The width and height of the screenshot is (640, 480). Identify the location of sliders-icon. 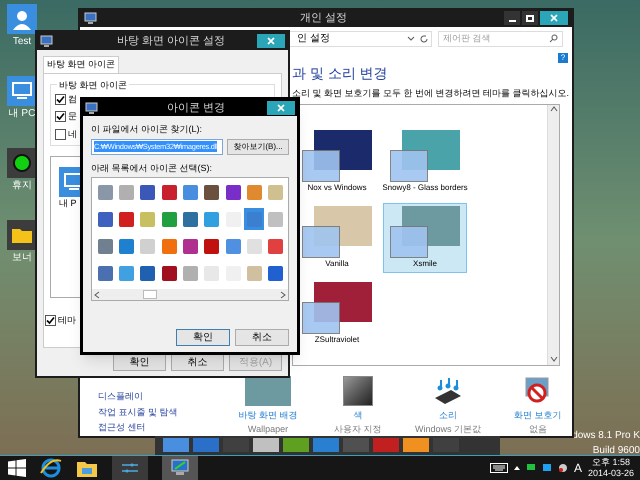
(130, 468).